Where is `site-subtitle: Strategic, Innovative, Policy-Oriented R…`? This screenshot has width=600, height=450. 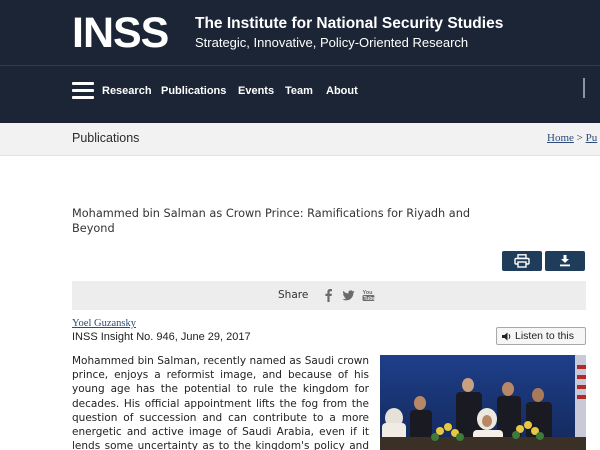 site-subtitle: Strategic, Innovative, Policy-Oriented R… is located at coordinates (332, 42).